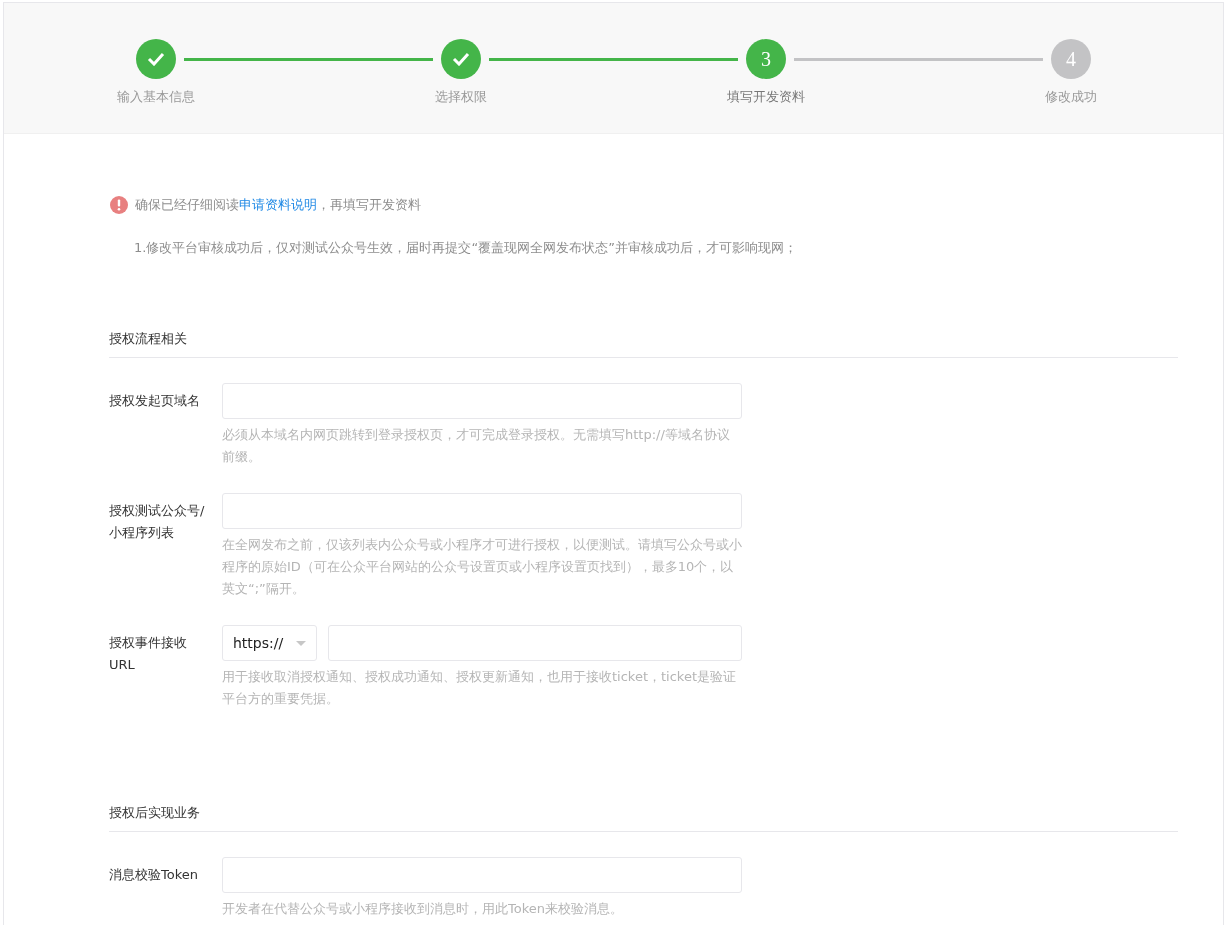 This screenshot has width=1228, height=925. What do you see at coordinates (119, 205) in the screenshot?
I see `warning-icon` at bounding box center [119, 205].